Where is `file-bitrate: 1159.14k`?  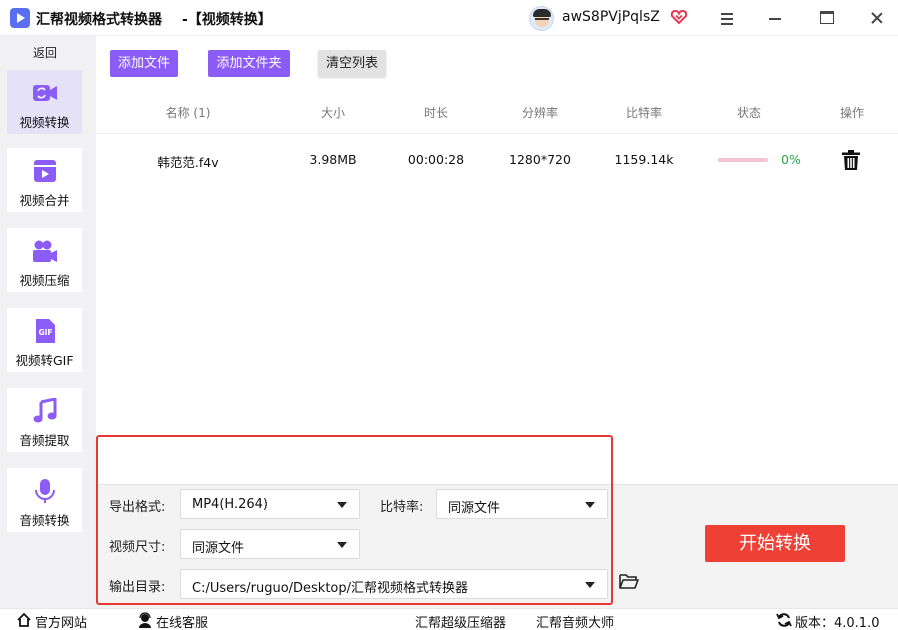 file-bitrate: 1159.14k is located at coordinates (644, 159).